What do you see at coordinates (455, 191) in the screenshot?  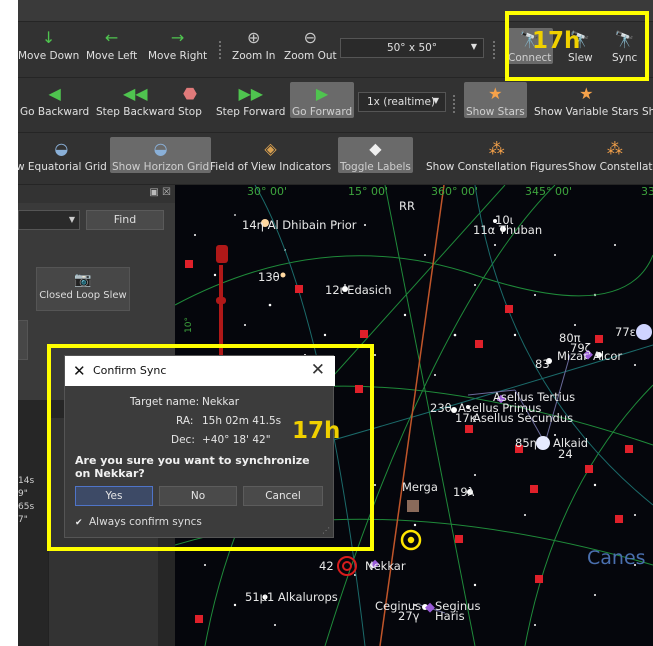 I see `grid-label: 360° 00'` at bounding box center [455, 191].